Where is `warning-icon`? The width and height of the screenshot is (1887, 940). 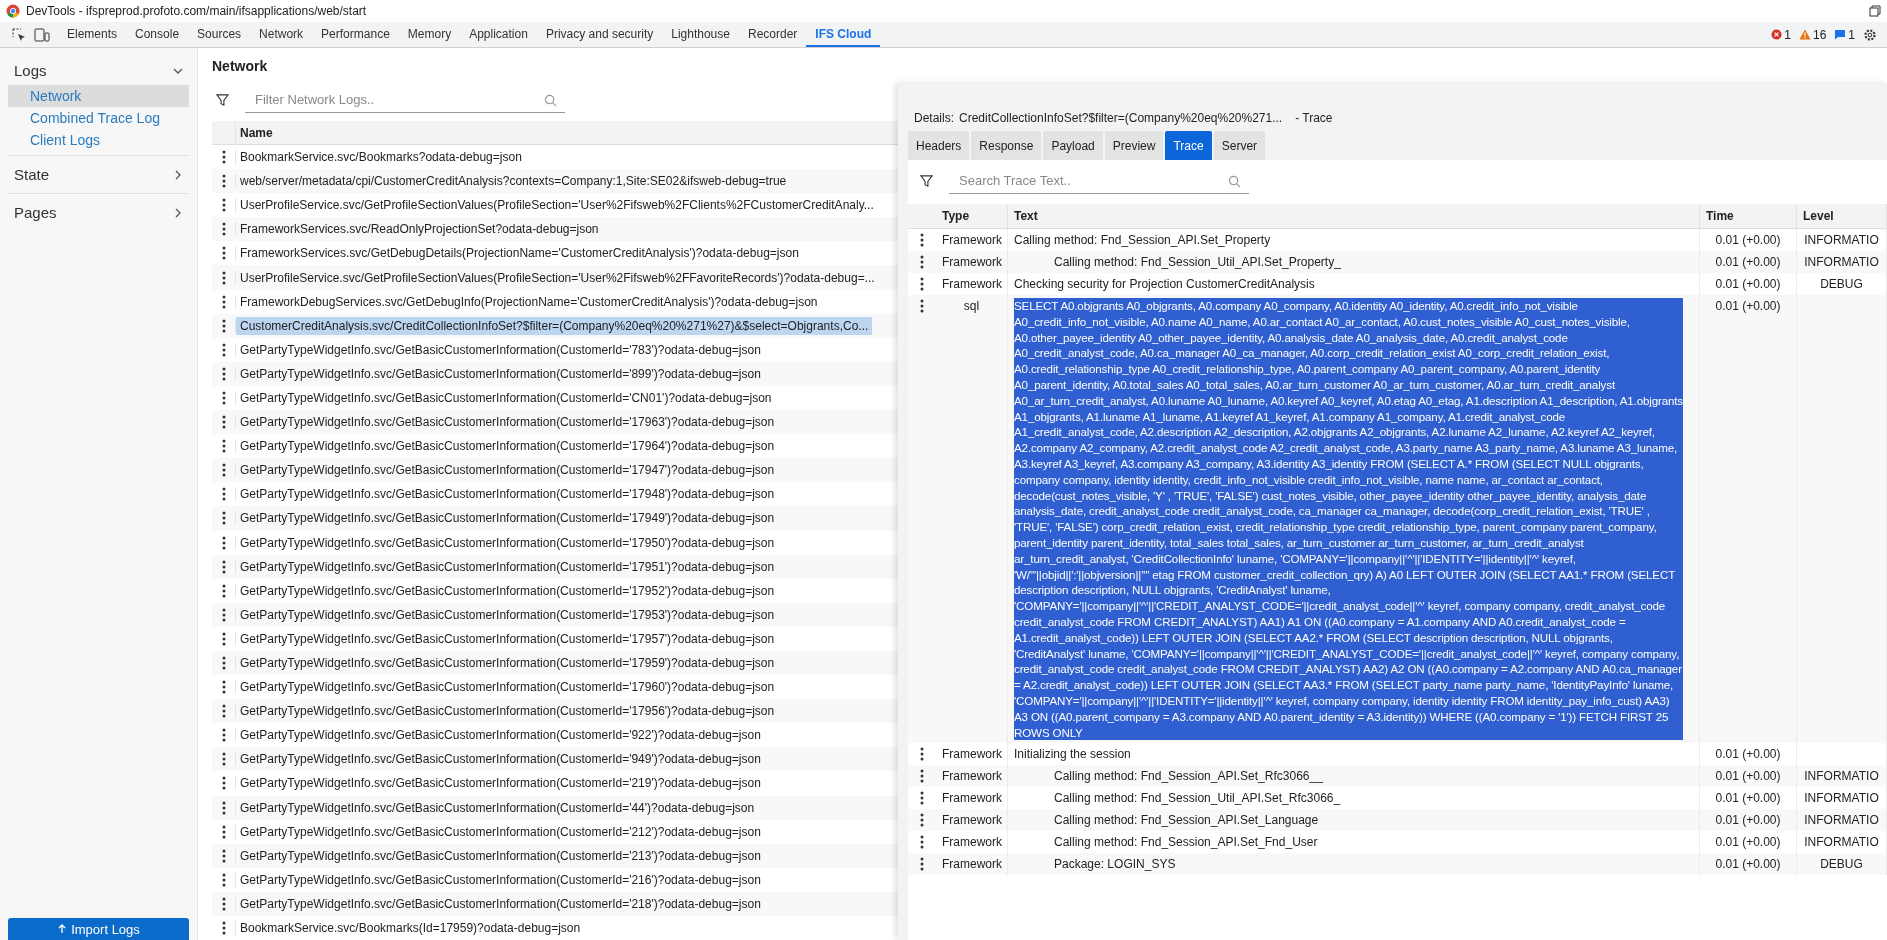 warning-icon is located at coordinates (1804, 34).